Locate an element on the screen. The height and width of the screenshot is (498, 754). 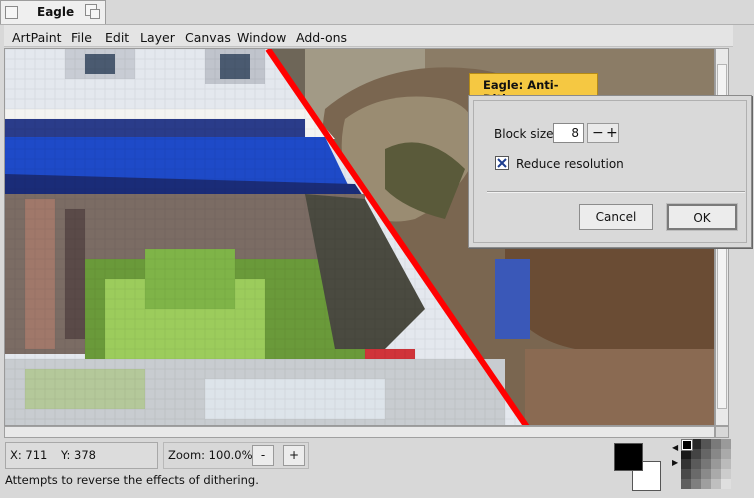
increment-icon: + is located at coordinates (612, 133).